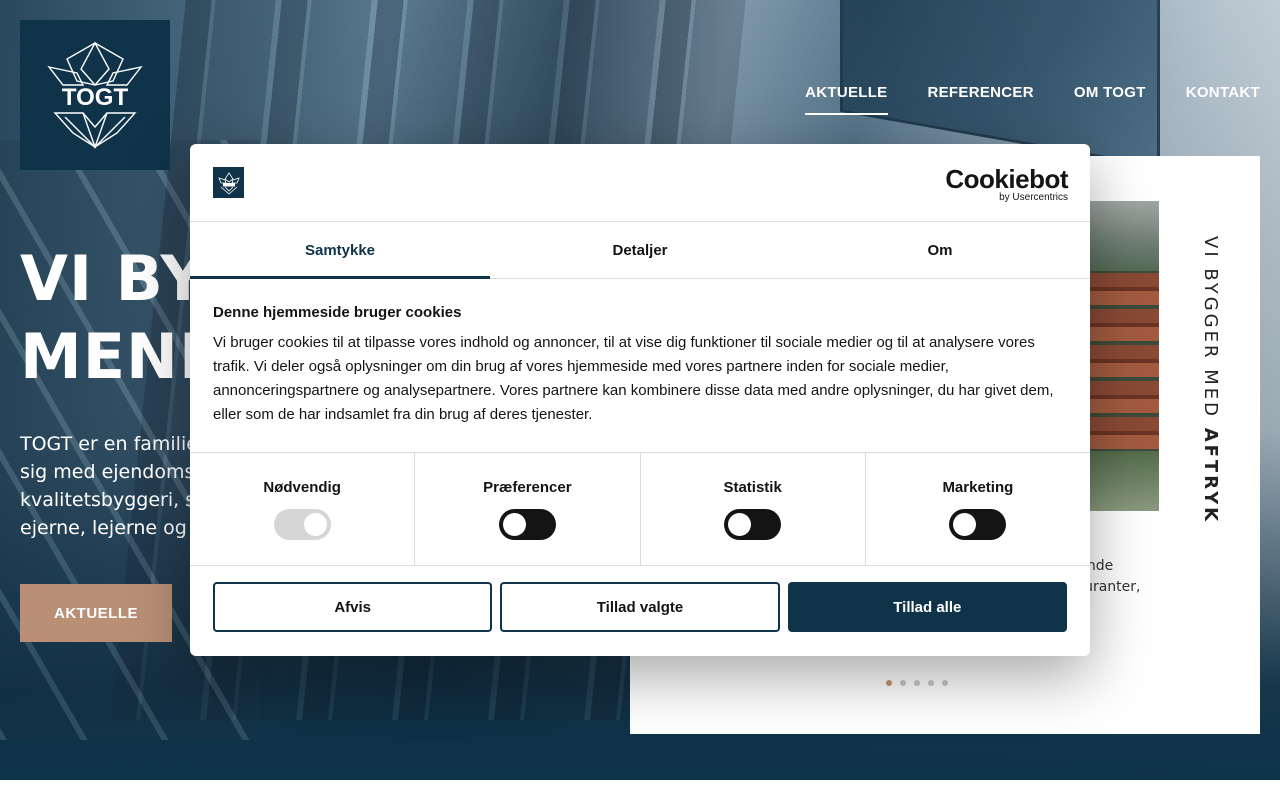 This screenshot has width=1280, height=800. What do you see at coordinates (337, 312) in the screenshot?
I see `cookie-dialog-title: Denne hjemmeside bruger cookies` at bounding box center [337, 312].